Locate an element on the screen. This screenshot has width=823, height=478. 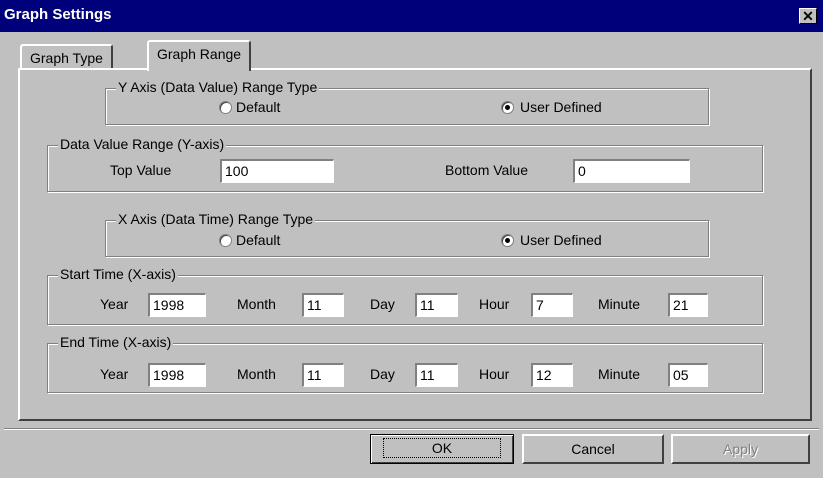
end-time-legend: End Time (X-axis) is located at coordinates (116, 342).